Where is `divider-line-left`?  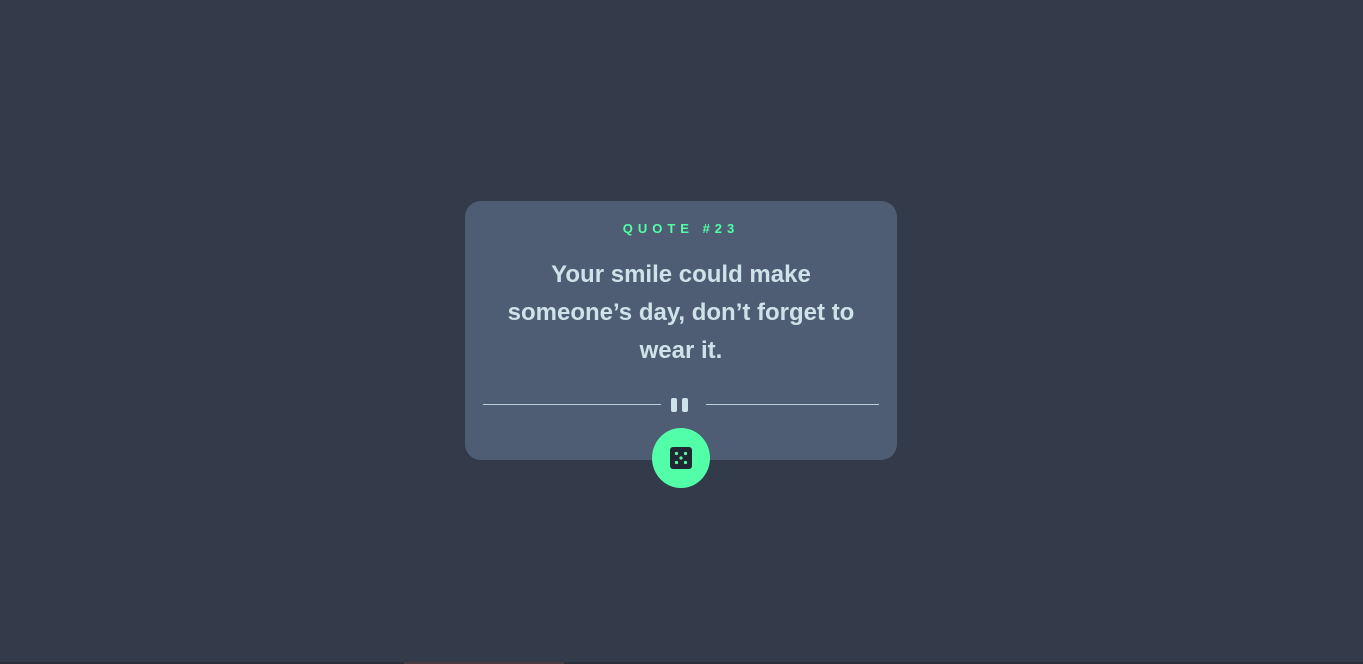
divider-line-left is located at coordinates (572, 404).